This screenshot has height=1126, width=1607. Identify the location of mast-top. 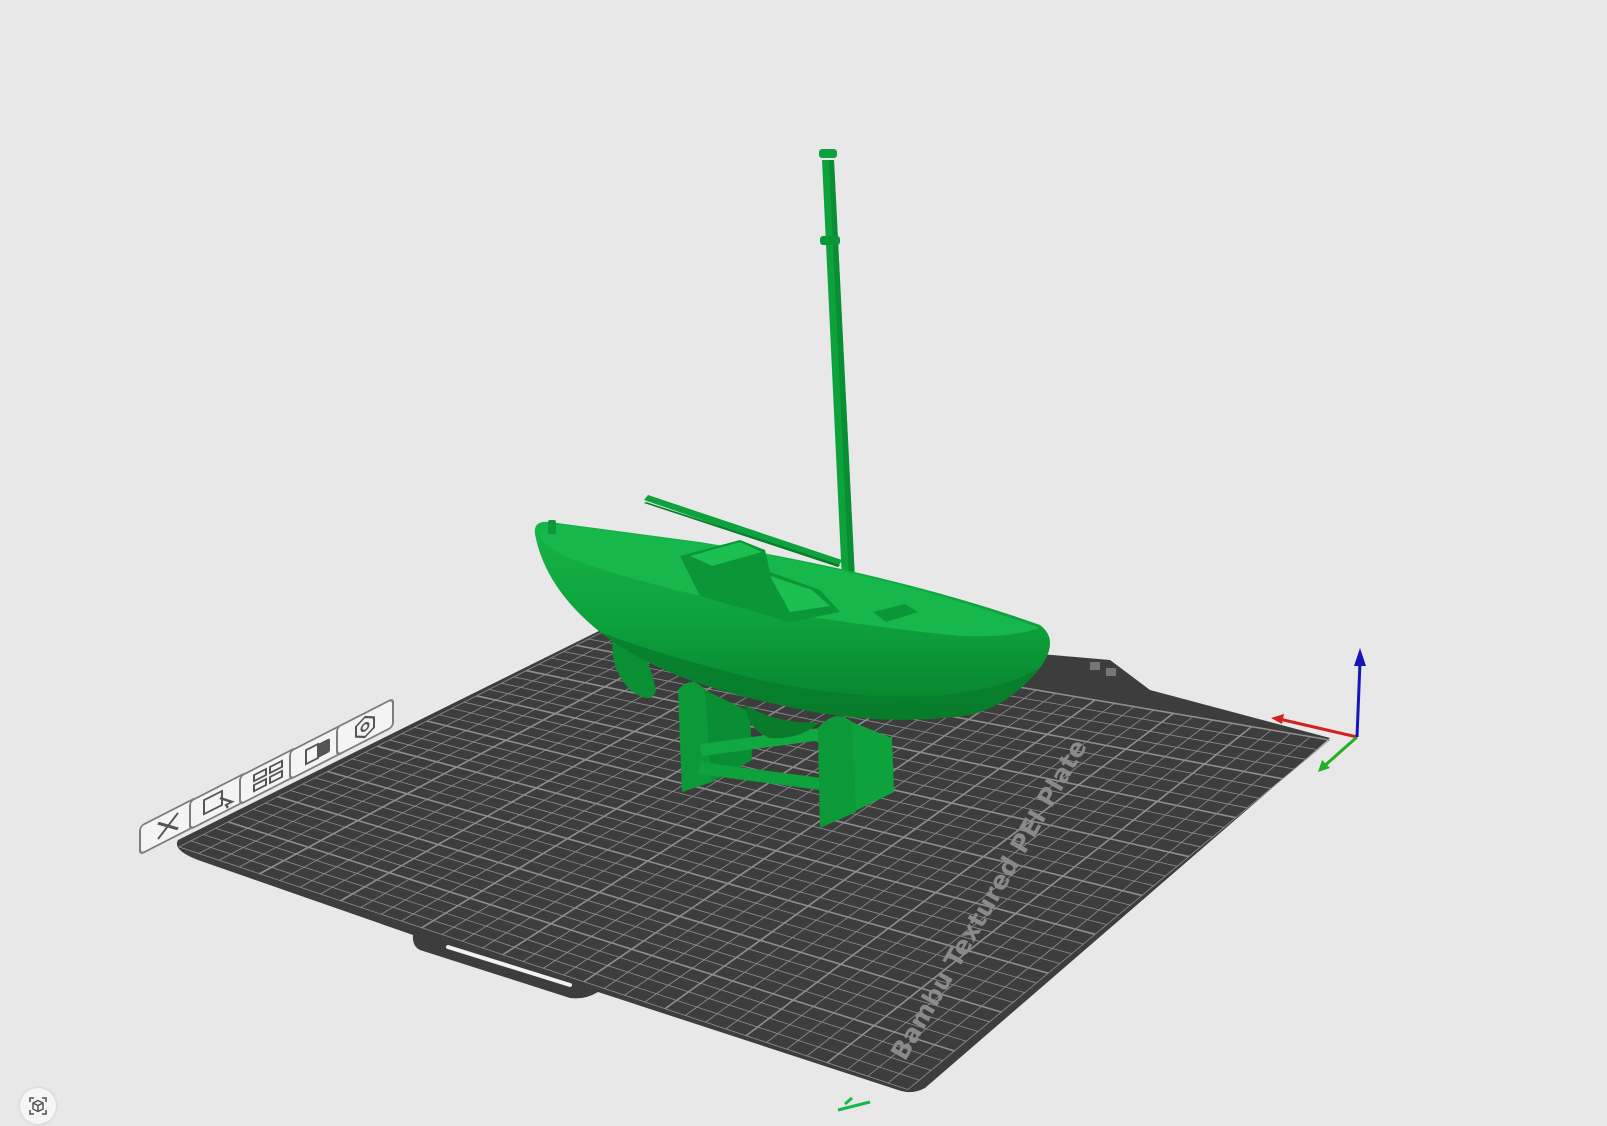
(828, 153).